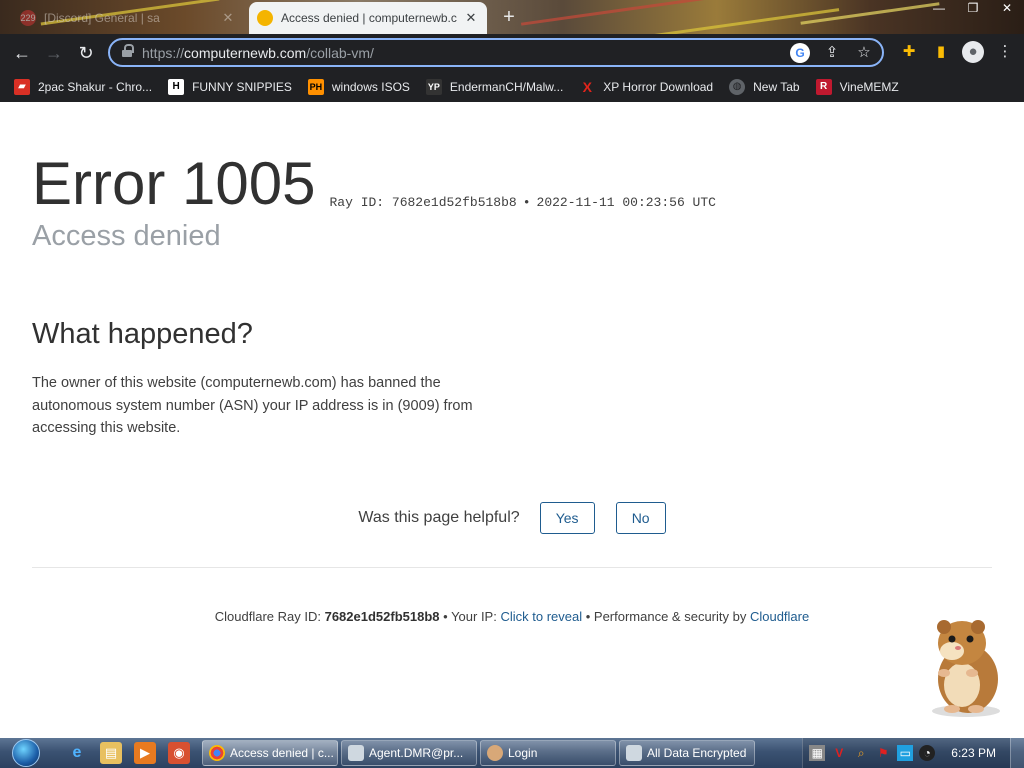 The width and height of the screenshot is (1024, 768). What do you see at coordinates (433, 86) in the screenshot?
I see `yp-logo-icon: YP` at bounding box center [433, 86].